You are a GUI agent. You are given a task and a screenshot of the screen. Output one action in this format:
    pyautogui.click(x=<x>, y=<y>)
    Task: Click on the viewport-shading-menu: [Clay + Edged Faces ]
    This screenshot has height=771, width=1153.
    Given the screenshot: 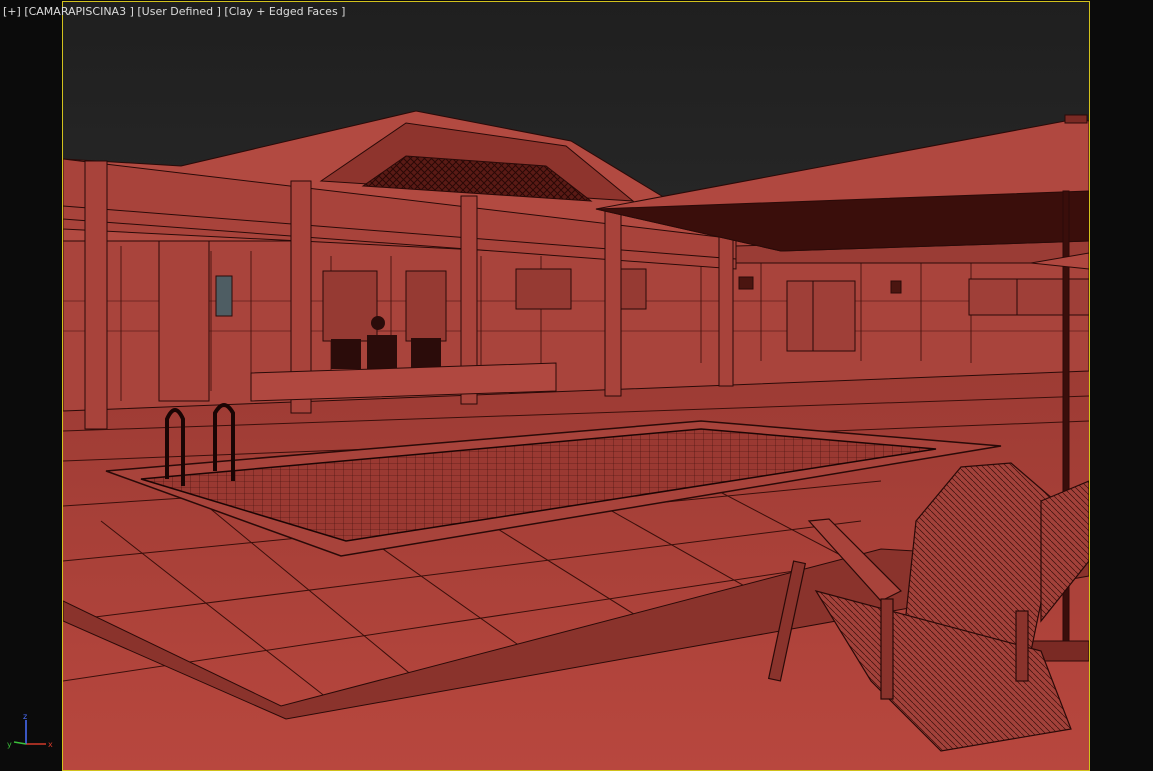 What is the action you would take?
    pyautogui.click(x=284, y=11)
    